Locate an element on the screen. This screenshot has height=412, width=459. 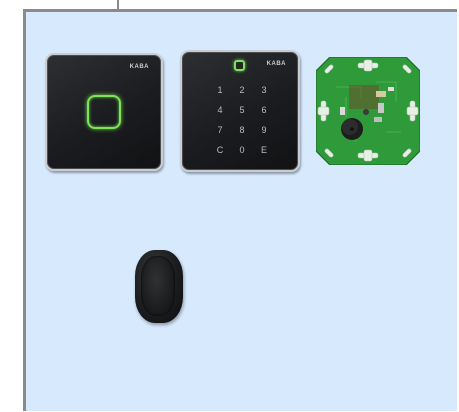
knob-icon is located at coordinates (158, 286).